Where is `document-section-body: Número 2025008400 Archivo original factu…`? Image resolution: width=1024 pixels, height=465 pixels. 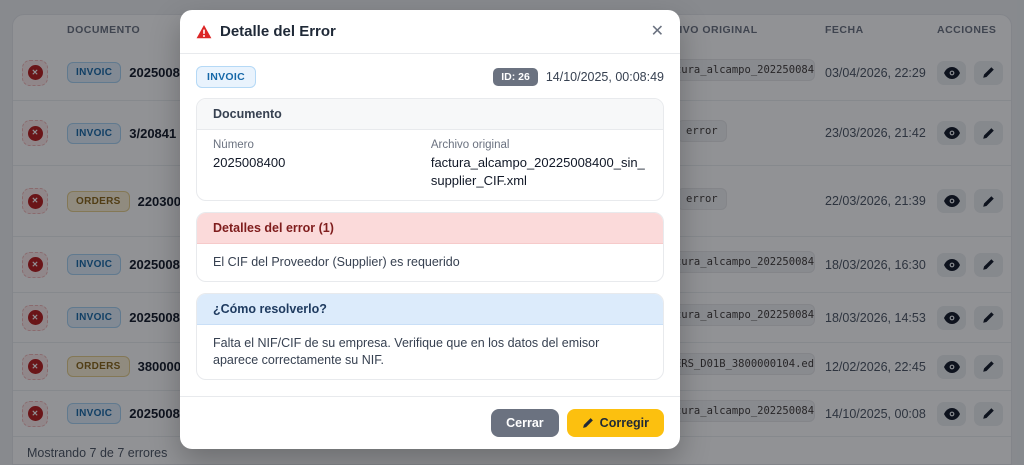 document-section-body: Número 2025008400 Archivo original factu… is located at coordinates (430, 165).